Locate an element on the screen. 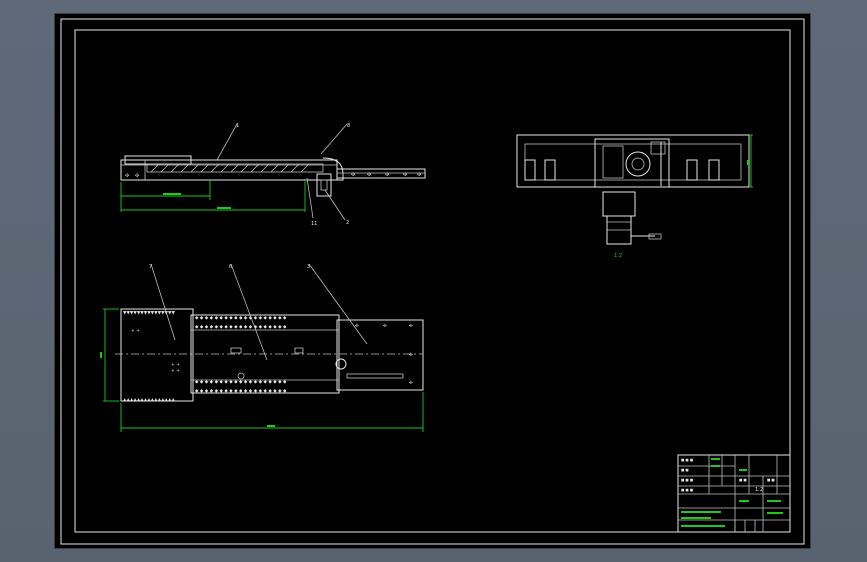  side-balloon-8: 8 is located at coordinates (348, 126).